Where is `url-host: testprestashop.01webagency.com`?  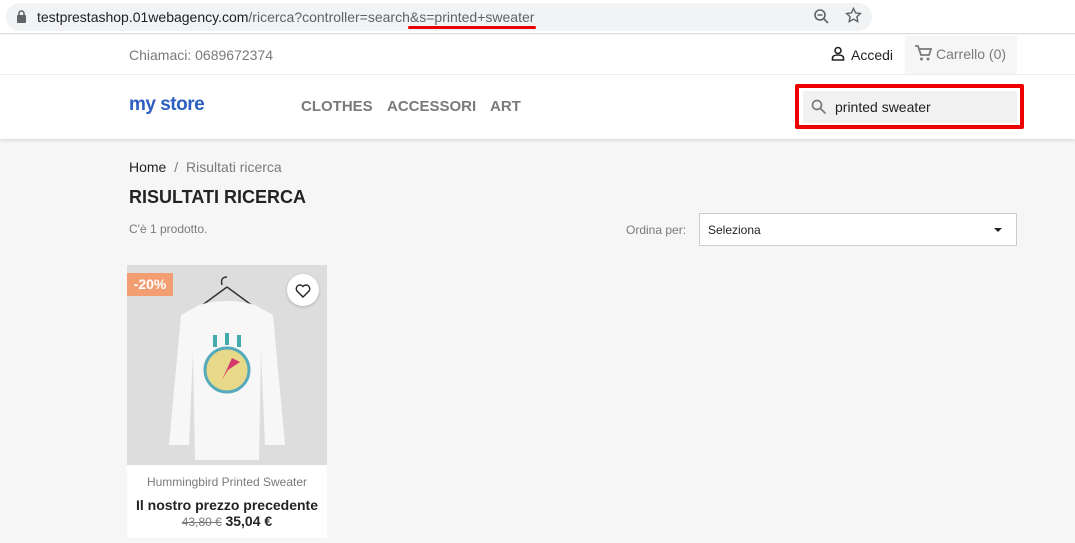 url-host: testprestashop.01webagency.com is located at coordinates (143, 17).